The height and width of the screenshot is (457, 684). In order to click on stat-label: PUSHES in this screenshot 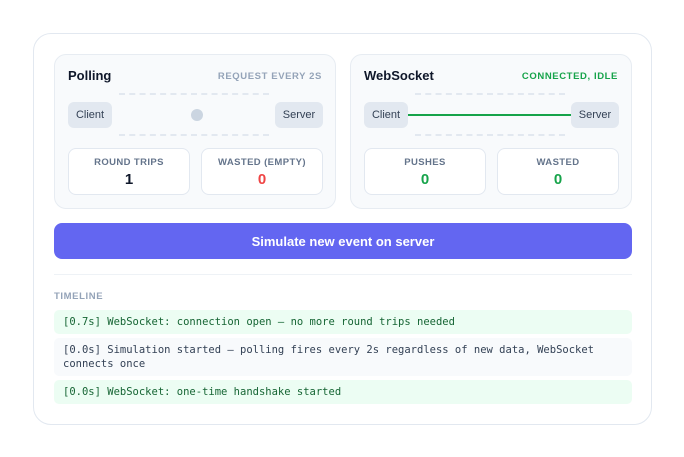, I will do `click(425, 162)`.